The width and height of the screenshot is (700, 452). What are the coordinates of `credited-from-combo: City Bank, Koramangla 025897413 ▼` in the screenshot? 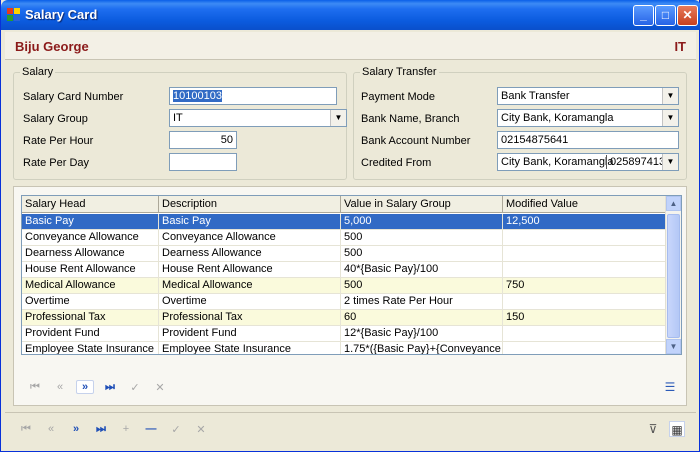 It's located at (588, 162).